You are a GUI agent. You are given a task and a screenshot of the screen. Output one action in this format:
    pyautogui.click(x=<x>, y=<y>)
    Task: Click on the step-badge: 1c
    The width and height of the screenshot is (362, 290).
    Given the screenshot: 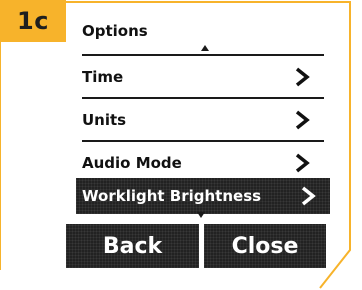 What is the action you would take?
    pyautogui.click(x=33, y=21)
    